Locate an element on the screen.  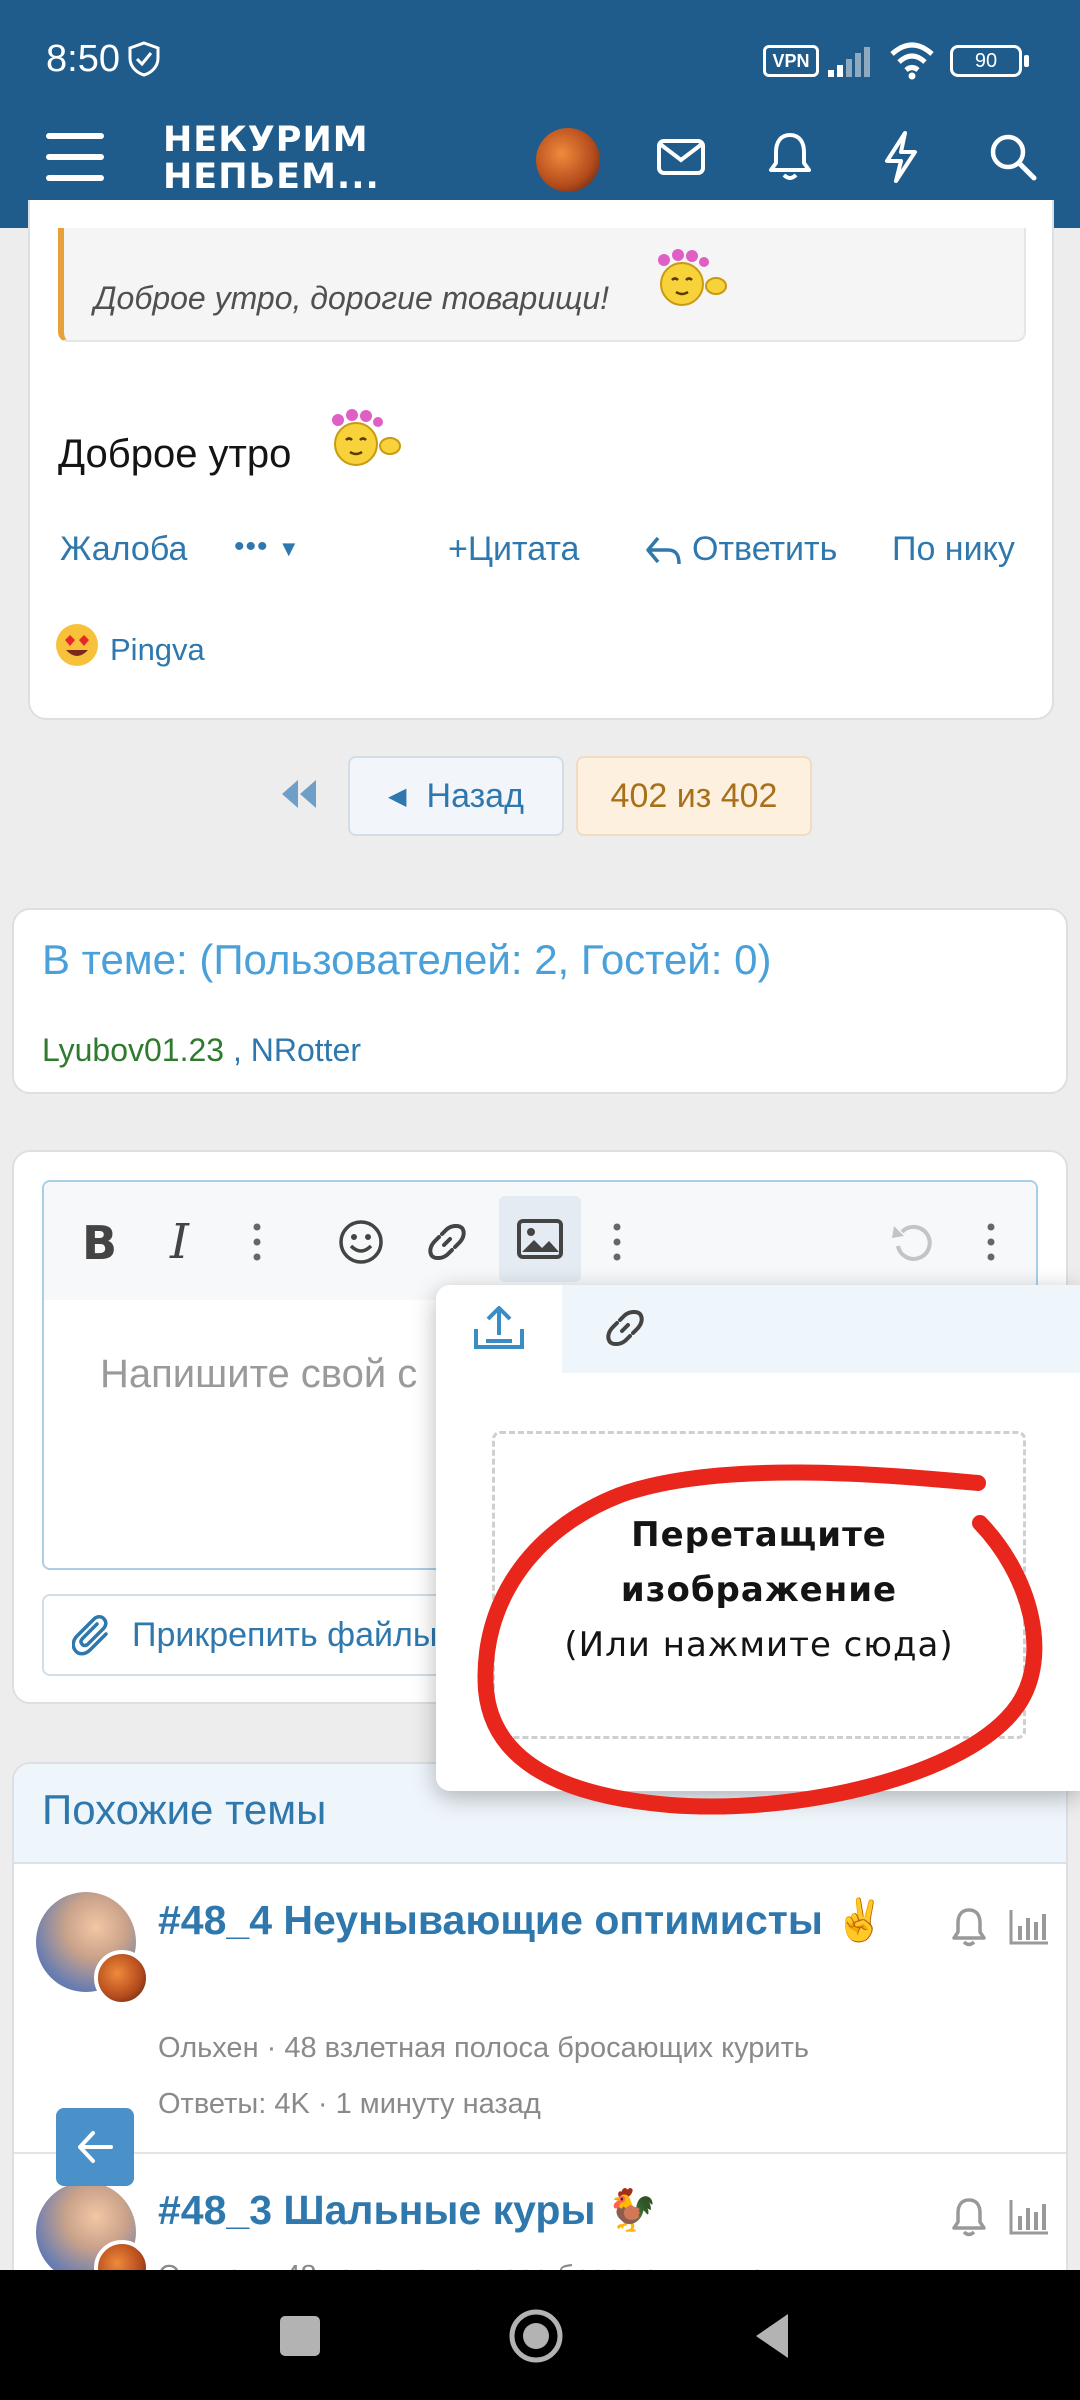
recent-apps-button is located at coordinates (300, 2336).